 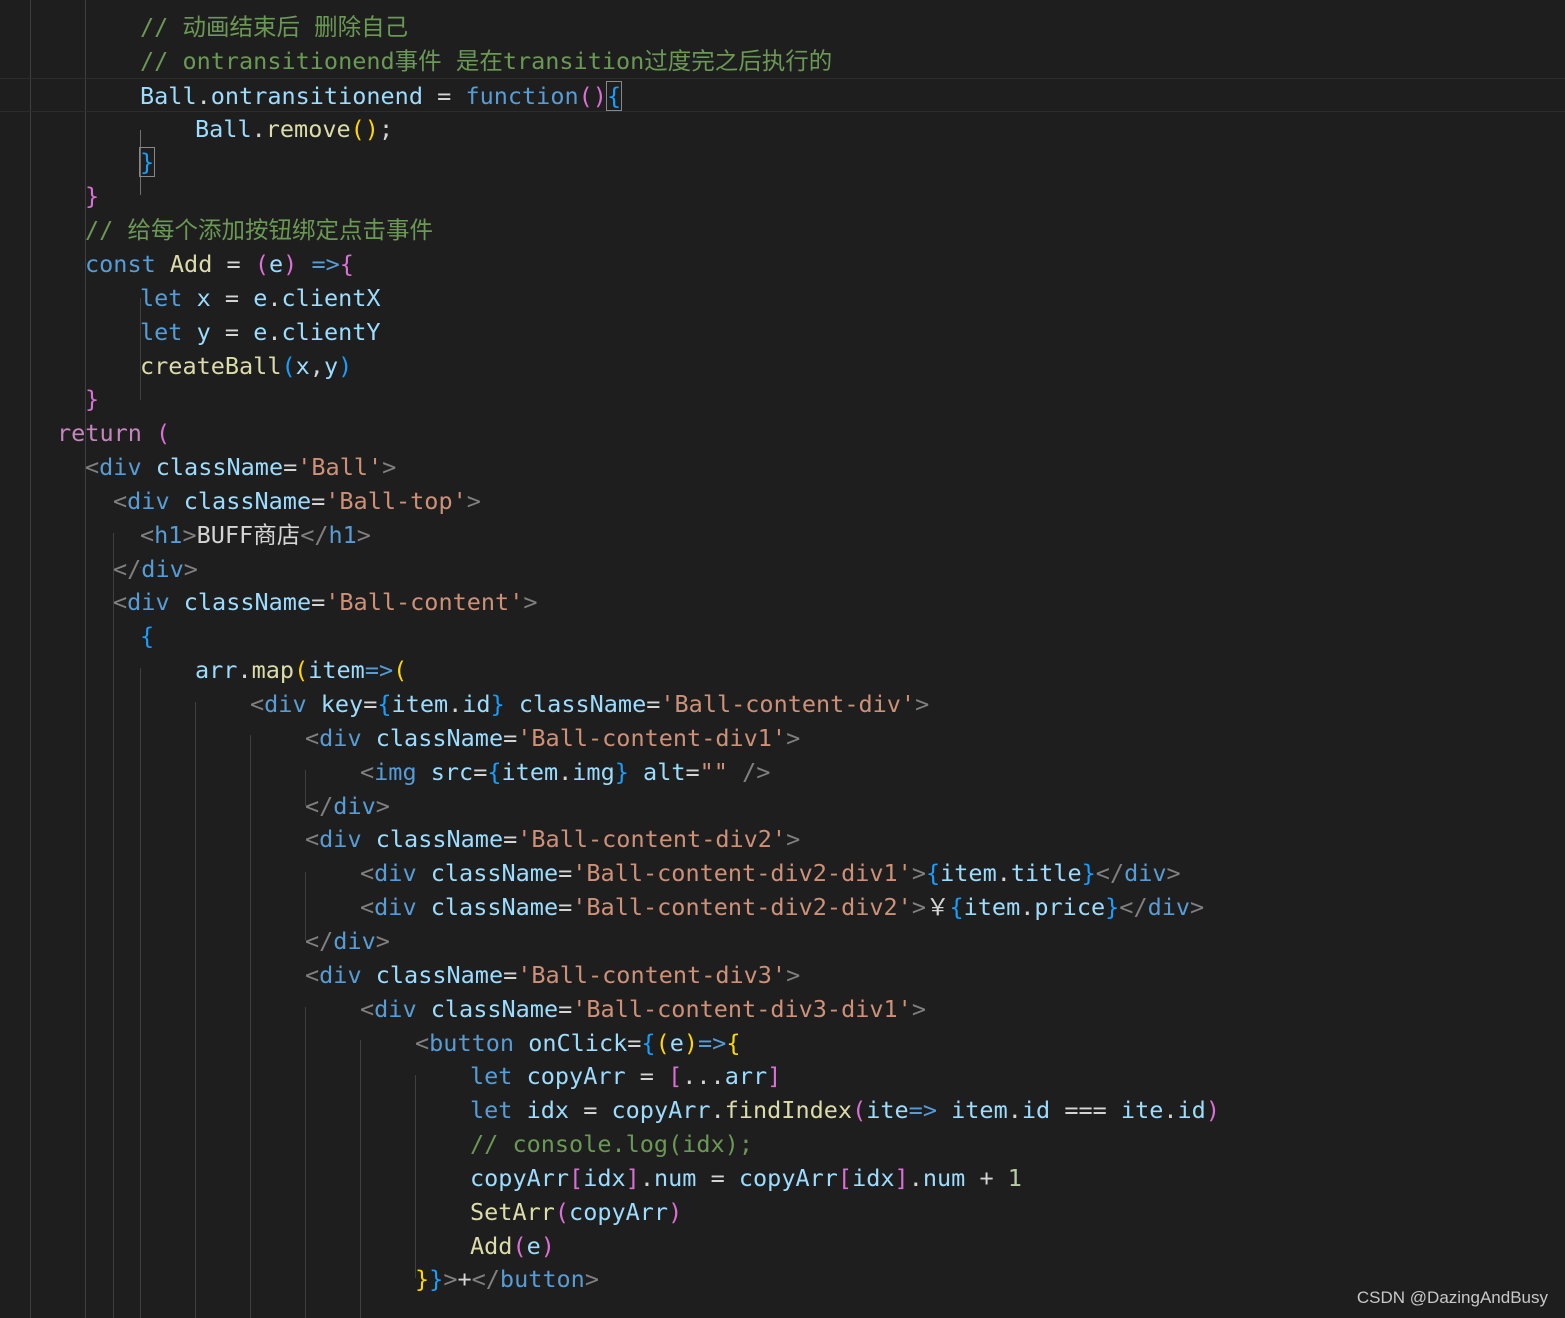 I want to click on code-line: let y = e.clientY, so click(x=782, y=332).